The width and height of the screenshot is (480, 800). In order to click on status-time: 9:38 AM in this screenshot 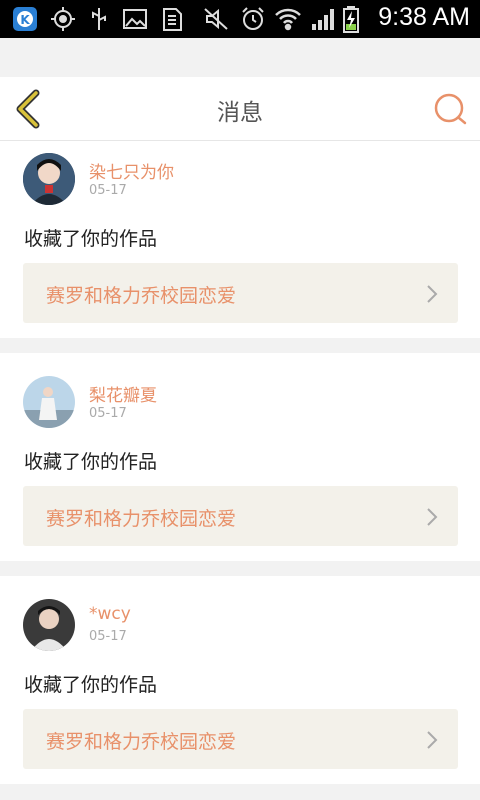, I will do `click(424, 17)`.